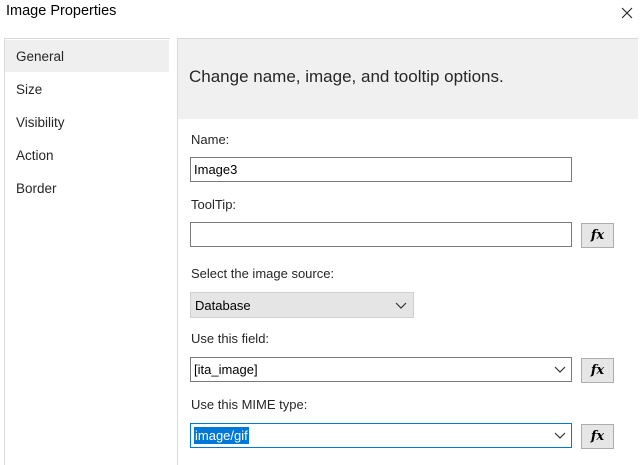 The image size is (644, 465). What do you see at coordinates (40, 122) in the screenshot?
I see `sidebar-item-label: Visibility` at bounding box center [40, 122].